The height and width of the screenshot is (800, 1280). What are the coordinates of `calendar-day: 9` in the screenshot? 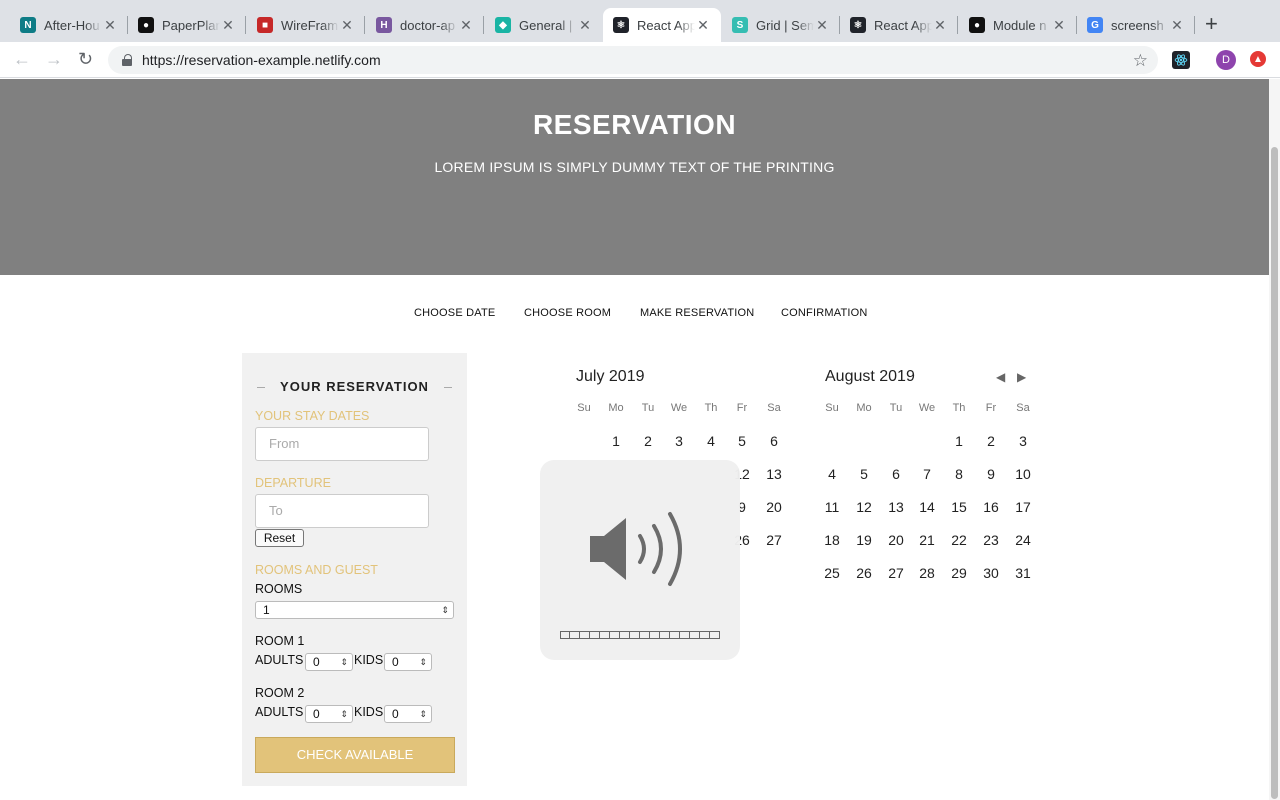 It's located at (991, 474).